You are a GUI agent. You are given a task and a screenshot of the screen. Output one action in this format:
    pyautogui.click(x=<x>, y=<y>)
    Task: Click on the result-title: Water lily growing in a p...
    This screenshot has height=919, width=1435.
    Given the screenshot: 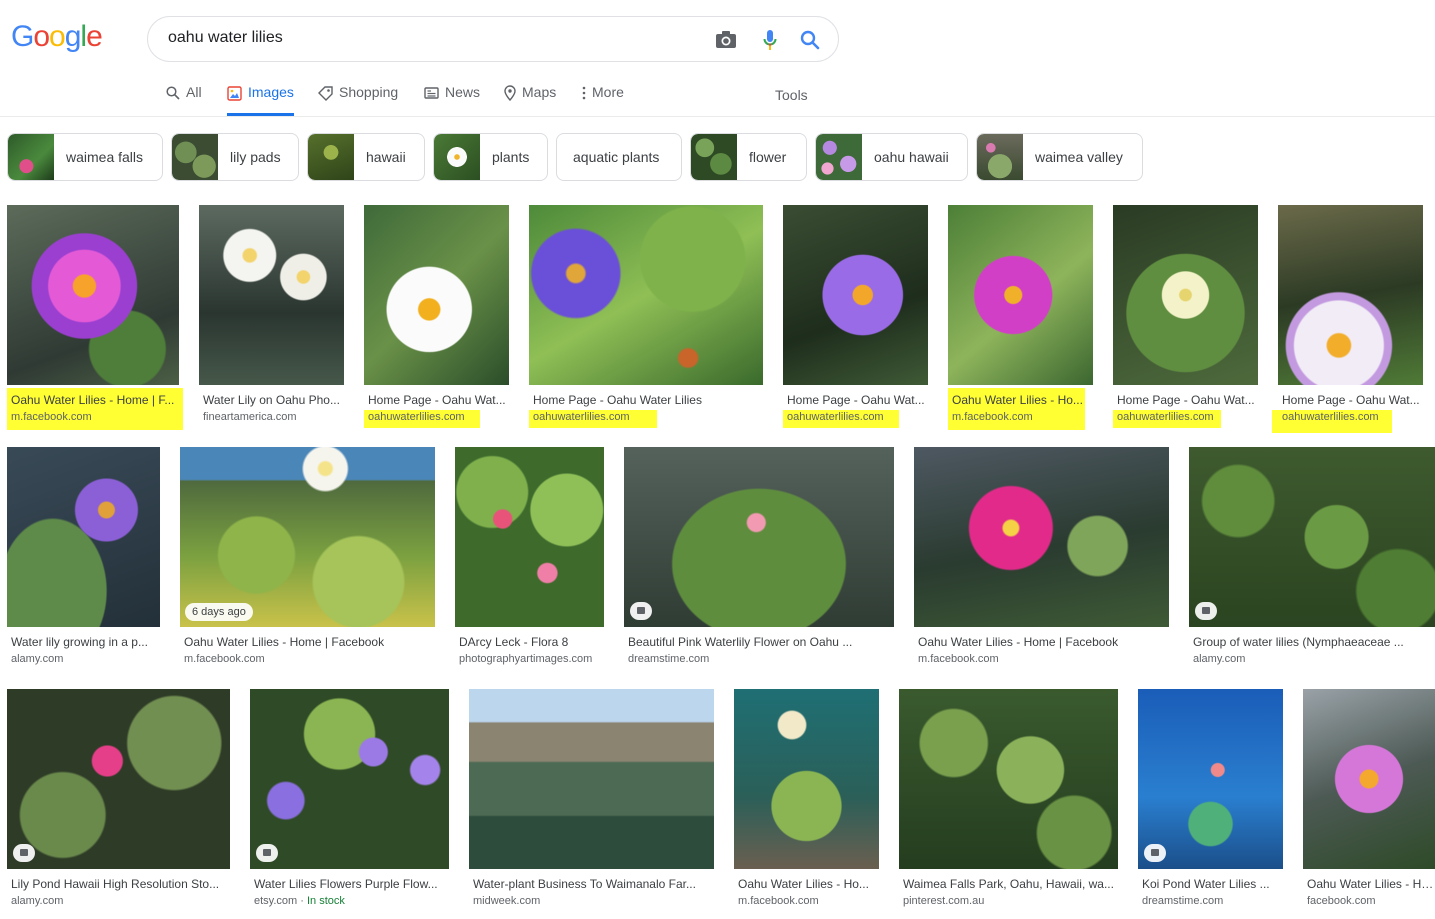 What is the action you would take?
    pyautogui.click(x=85, y=642)
    